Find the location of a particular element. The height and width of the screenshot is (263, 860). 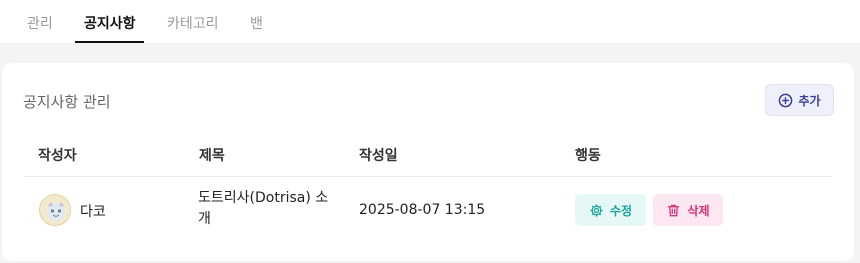

table-header-divider is located at coordinates (428, 176).